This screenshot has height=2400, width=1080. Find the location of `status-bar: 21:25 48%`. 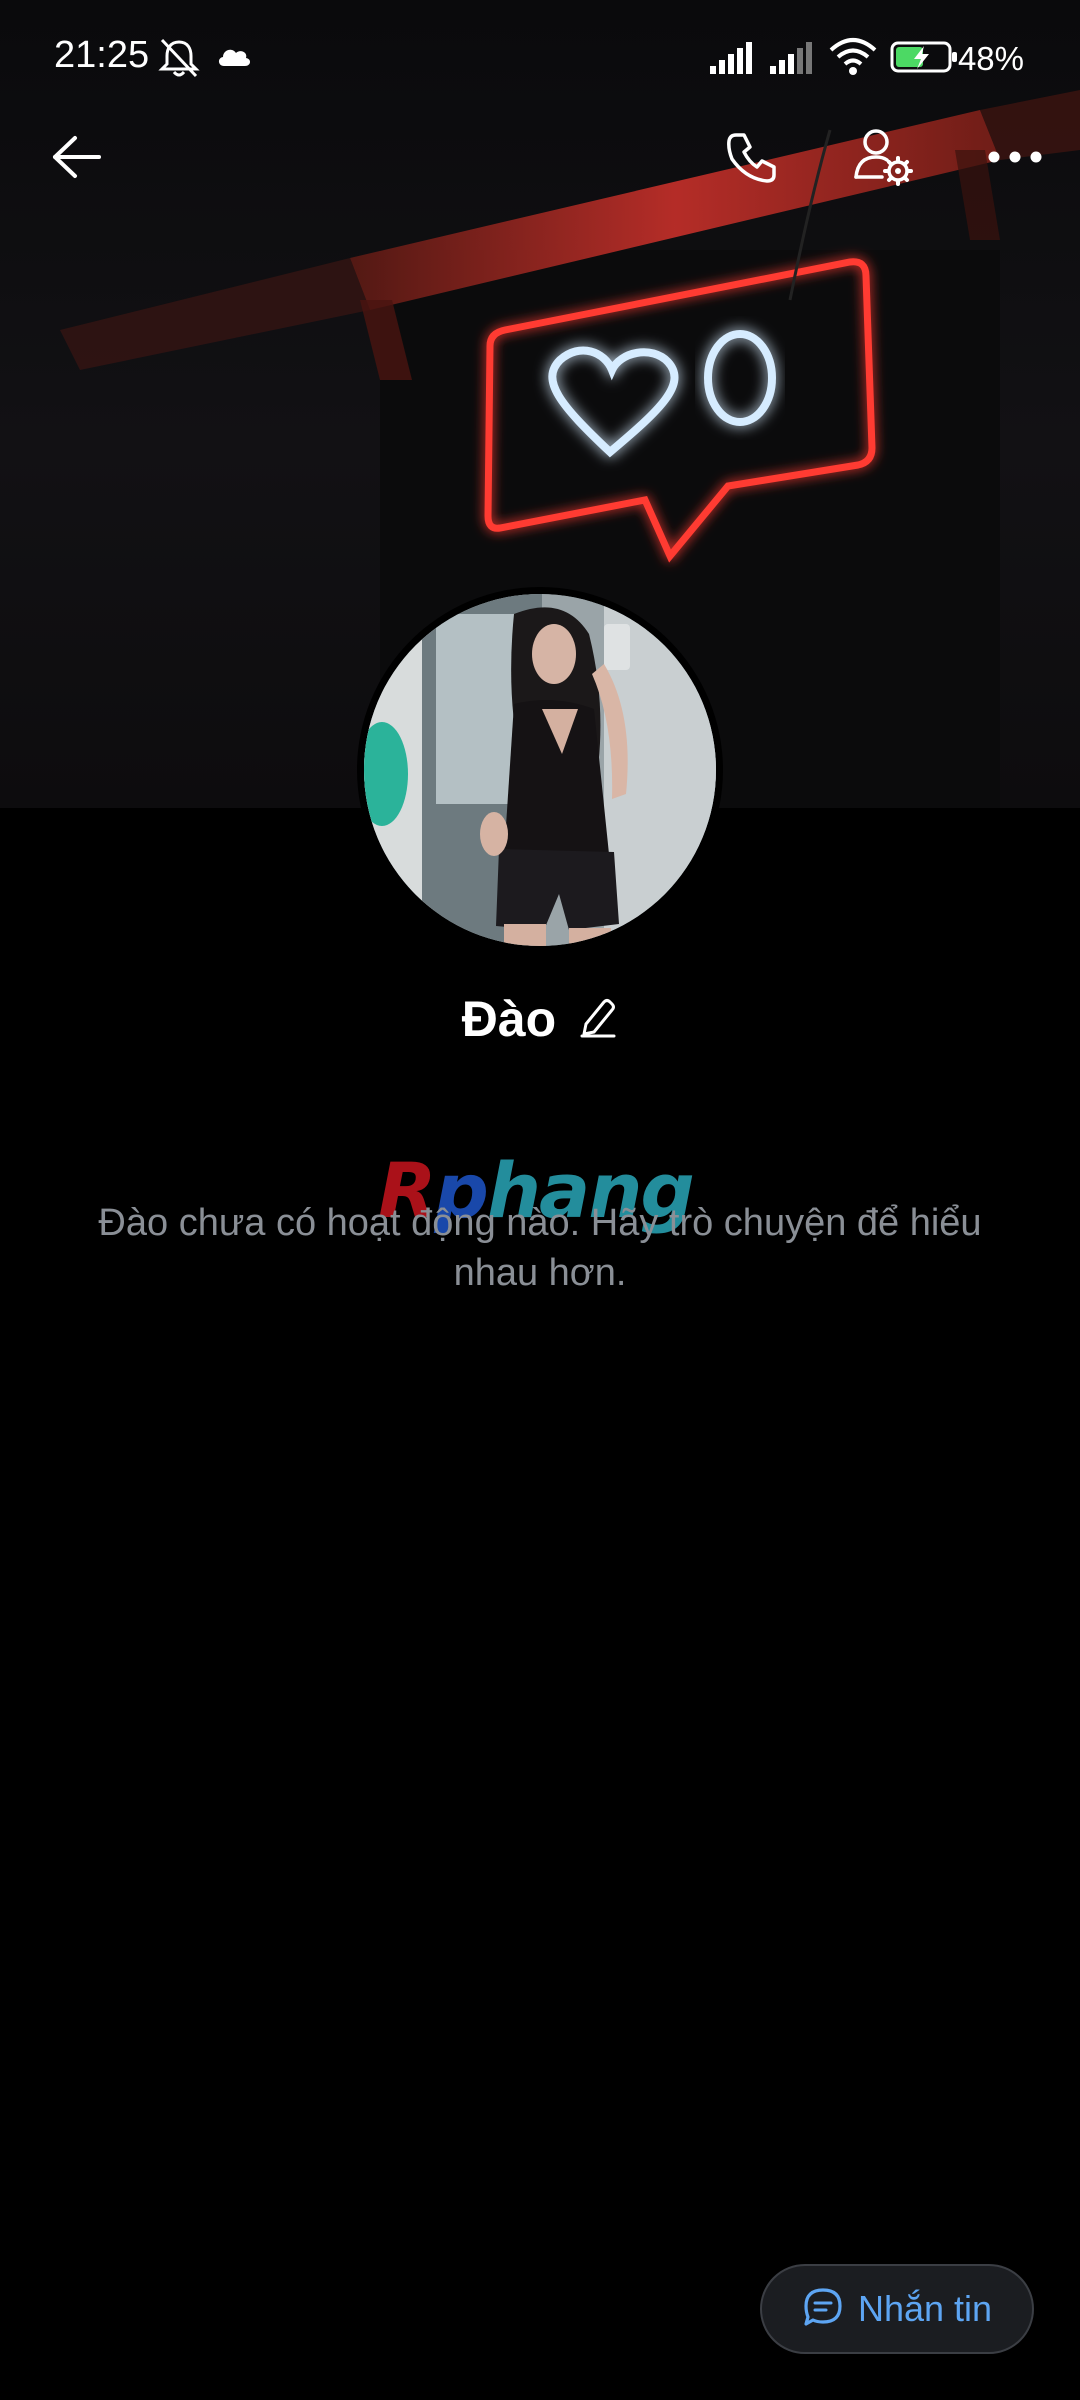

status-bar: 21:25 48% is located at coordinates (540, 59).